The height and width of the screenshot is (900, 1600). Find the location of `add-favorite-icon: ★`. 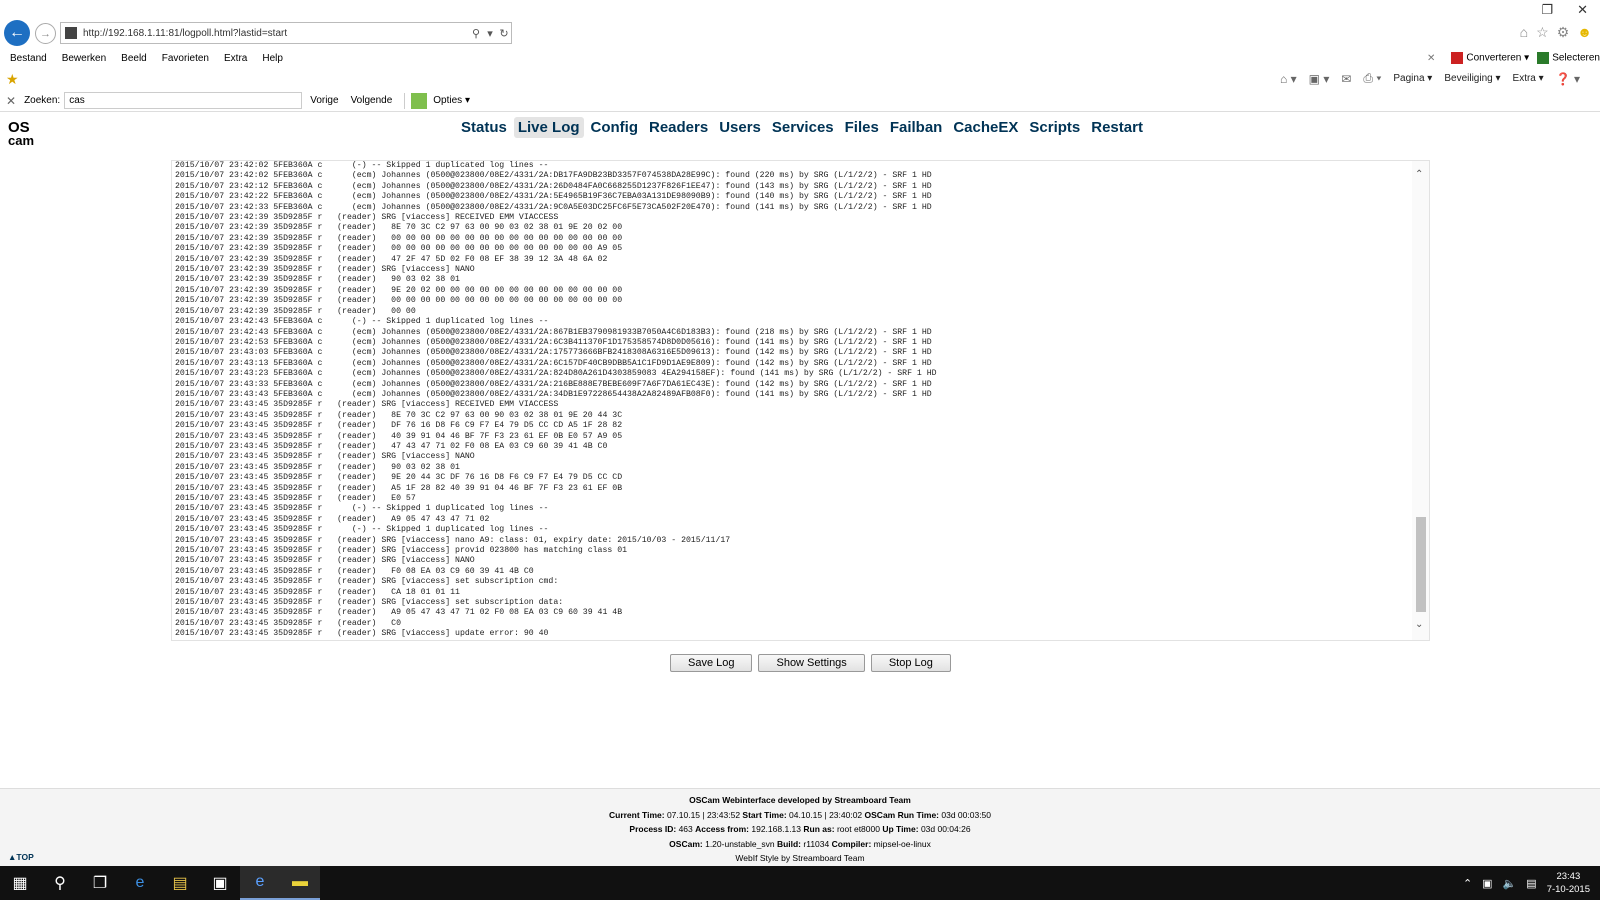

add-favorite-icon: ★ is located at coordinates (12, 79).